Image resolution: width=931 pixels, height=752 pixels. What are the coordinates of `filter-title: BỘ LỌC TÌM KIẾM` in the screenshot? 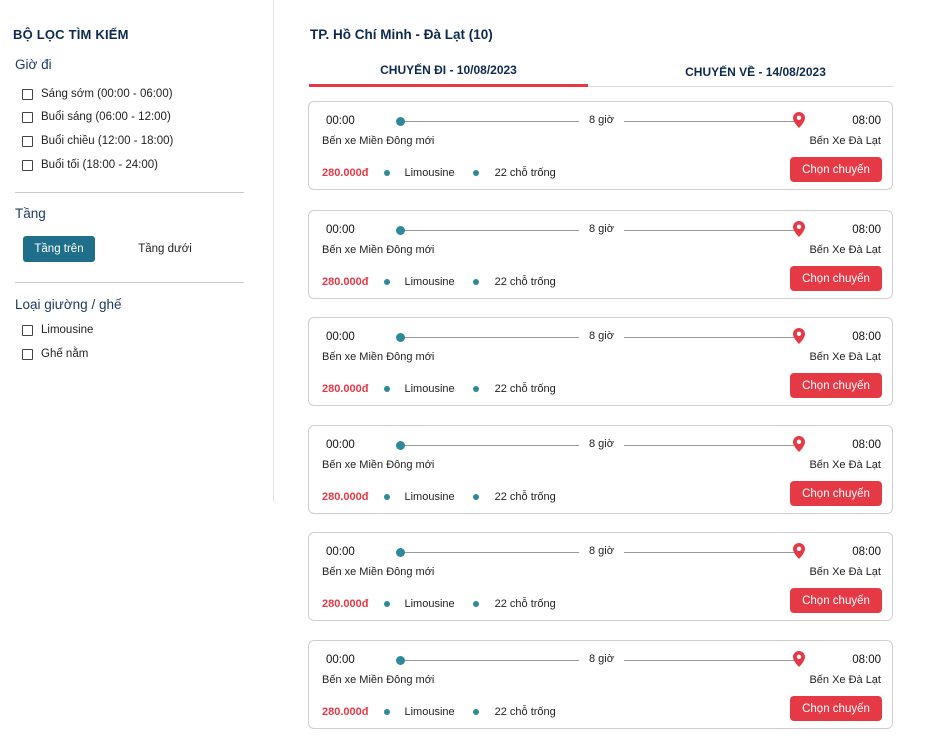 It's located at (71, 34).